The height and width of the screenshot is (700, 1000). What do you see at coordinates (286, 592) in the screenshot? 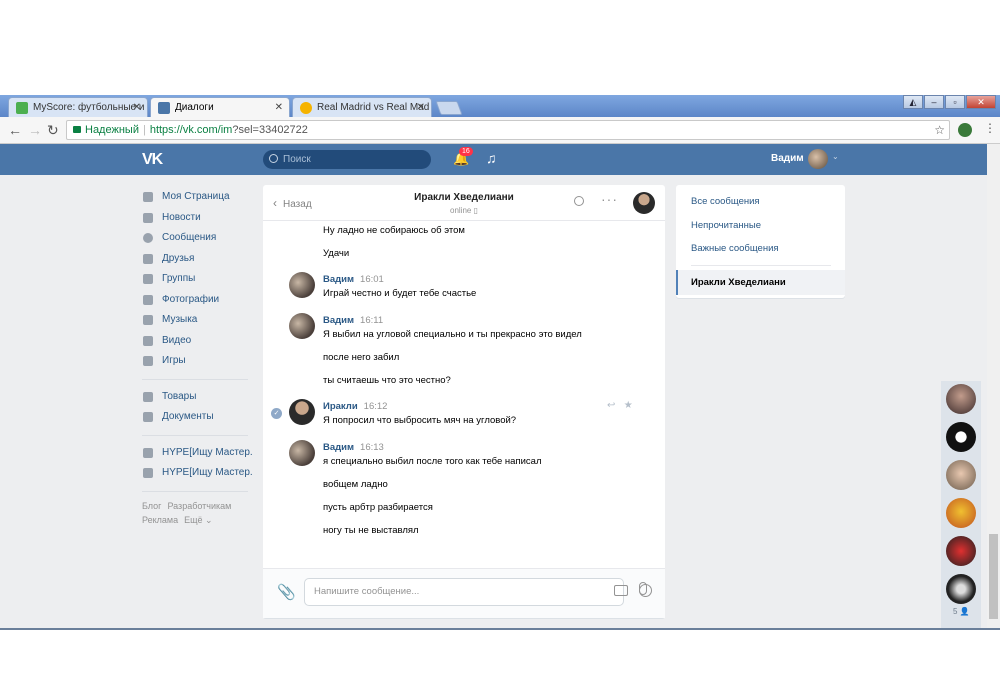
I see `paperclip-icon: 📎` at bounding box center [286, 592].